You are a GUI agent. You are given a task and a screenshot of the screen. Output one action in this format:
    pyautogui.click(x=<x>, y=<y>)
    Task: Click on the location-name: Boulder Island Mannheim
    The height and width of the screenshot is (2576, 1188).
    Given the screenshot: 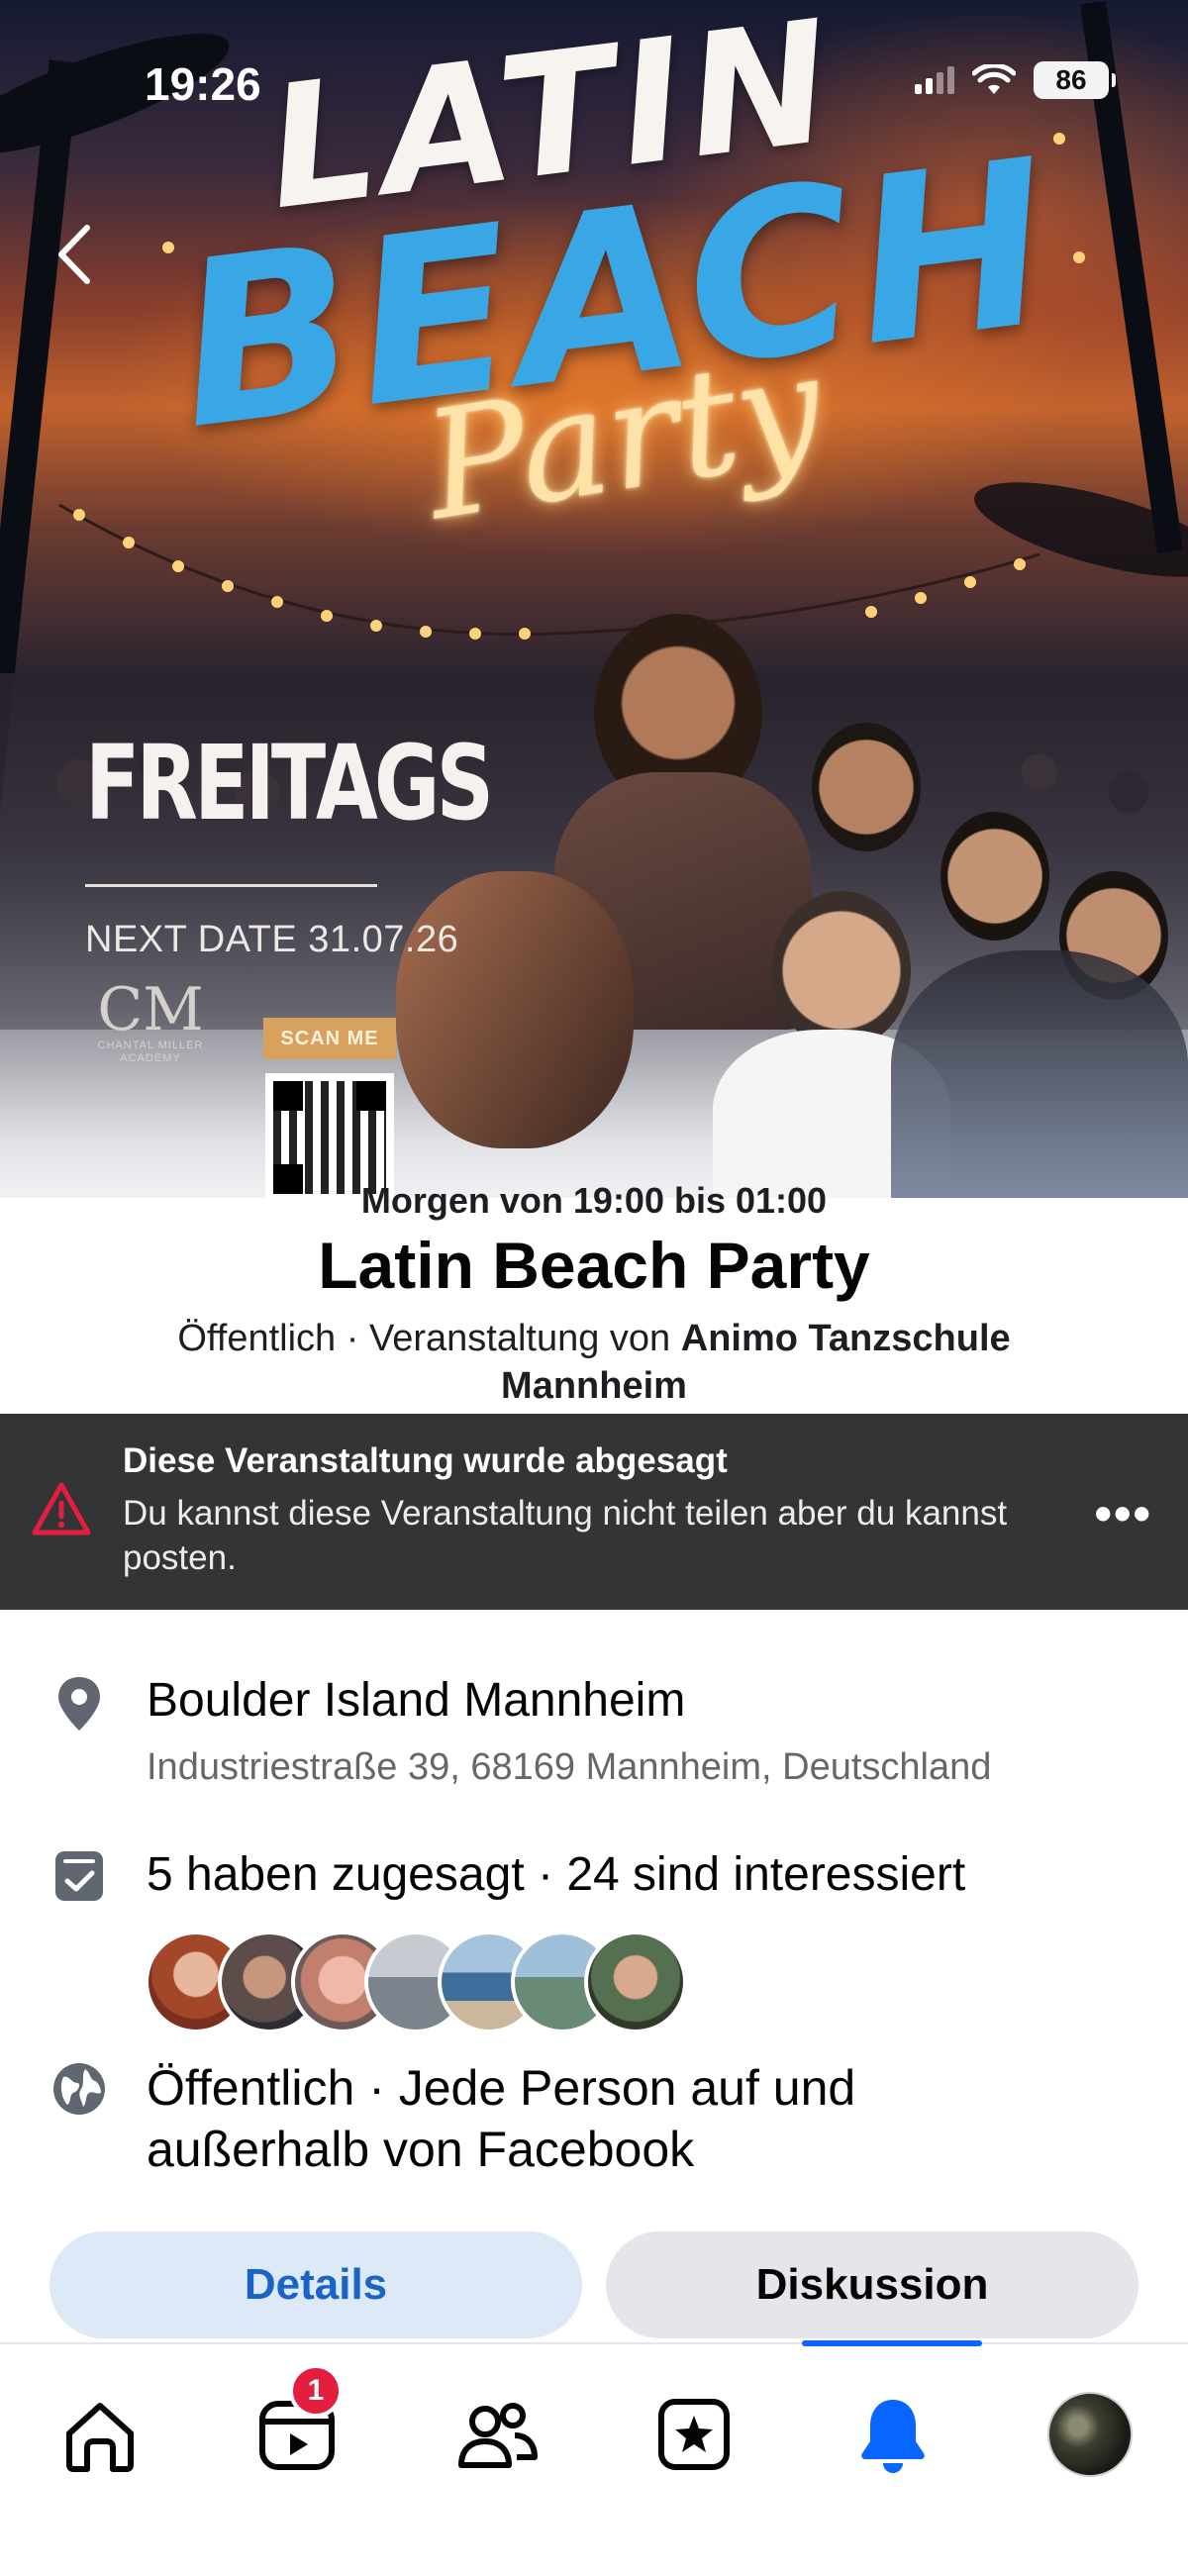 What is the action you would take?
    pyautogui.click(x=416, y=1701)
    